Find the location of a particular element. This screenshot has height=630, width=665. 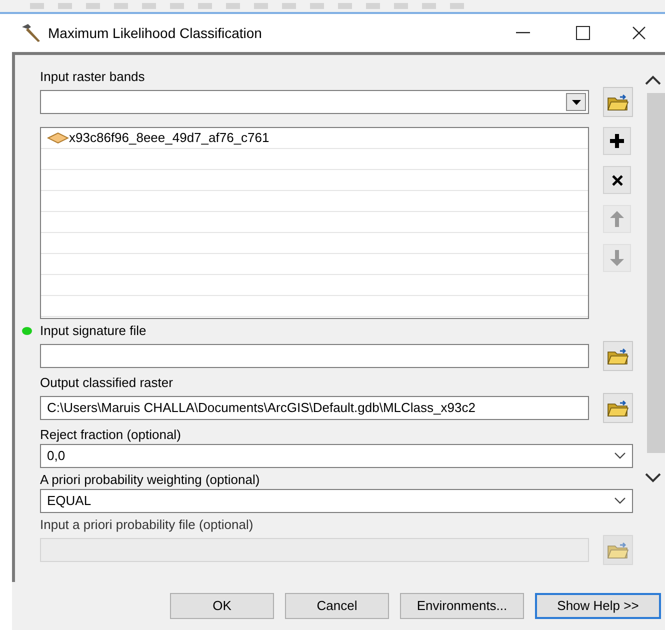

field-label: Input raster bands is located at coordinates (93, 77).